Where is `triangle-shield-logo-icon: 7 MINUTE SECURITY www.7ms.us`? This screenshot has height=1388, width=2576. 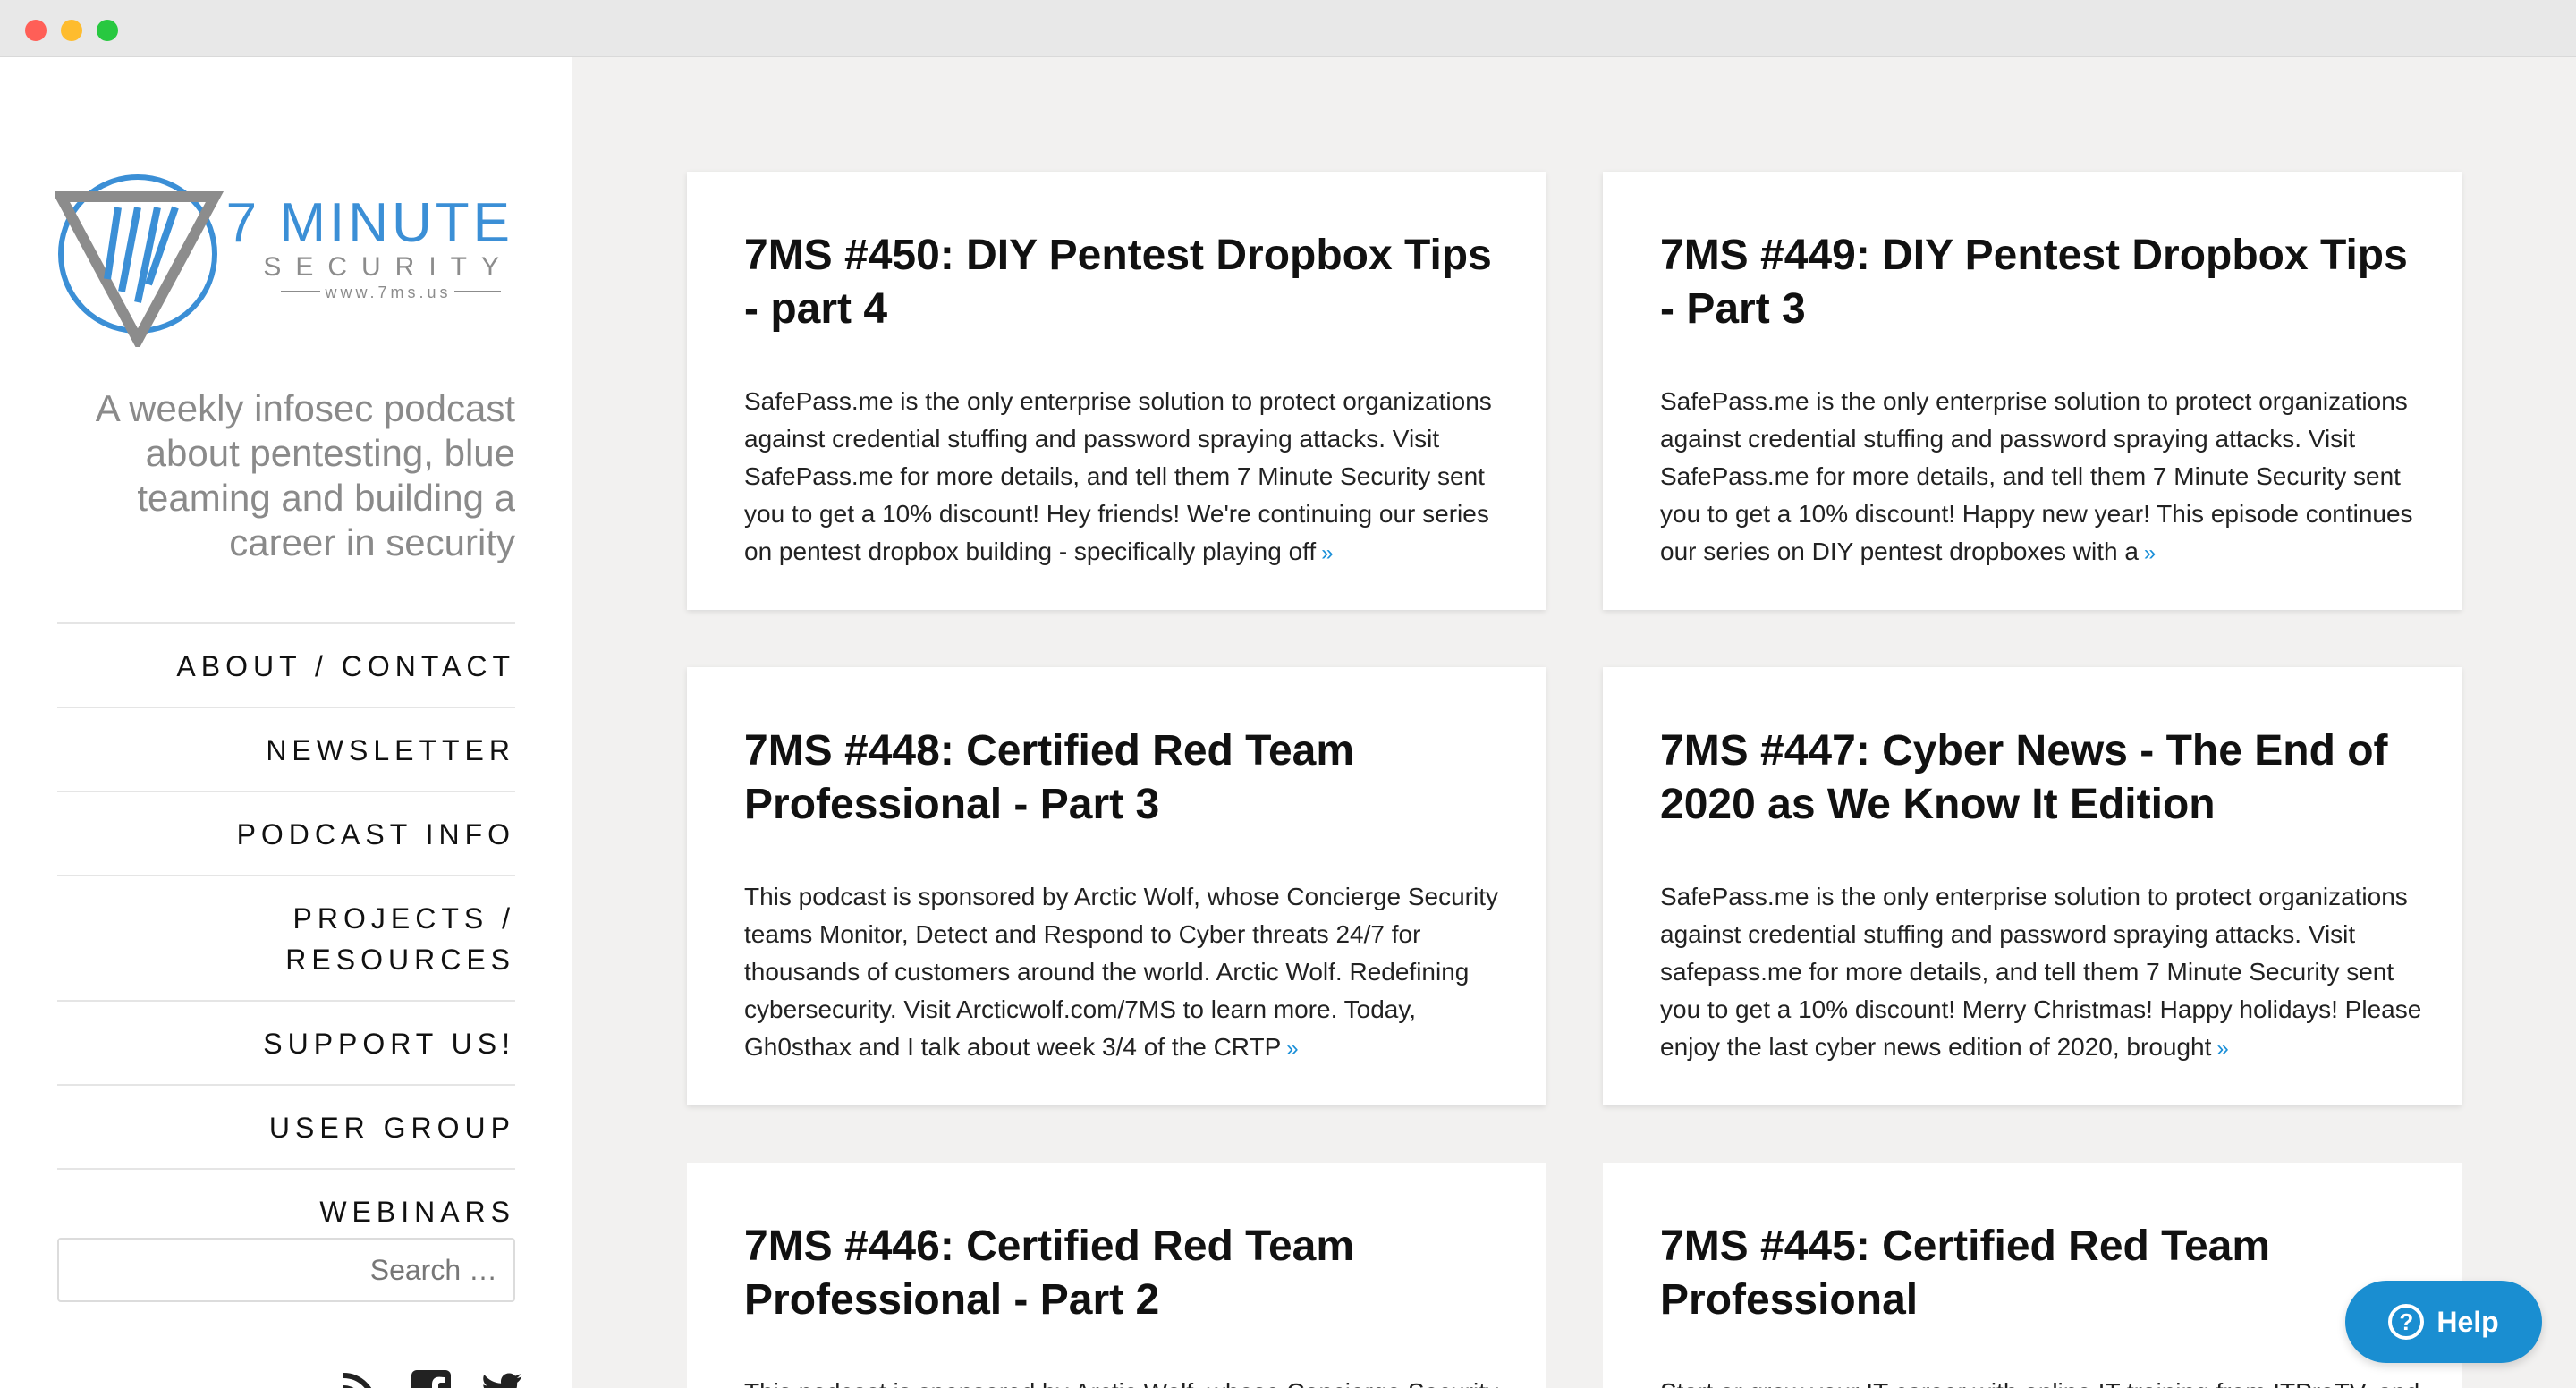
triangle-shield-logo-icon: 7 MINUTE SECURITY www.7ms.us is located at coordinates (282, 262).